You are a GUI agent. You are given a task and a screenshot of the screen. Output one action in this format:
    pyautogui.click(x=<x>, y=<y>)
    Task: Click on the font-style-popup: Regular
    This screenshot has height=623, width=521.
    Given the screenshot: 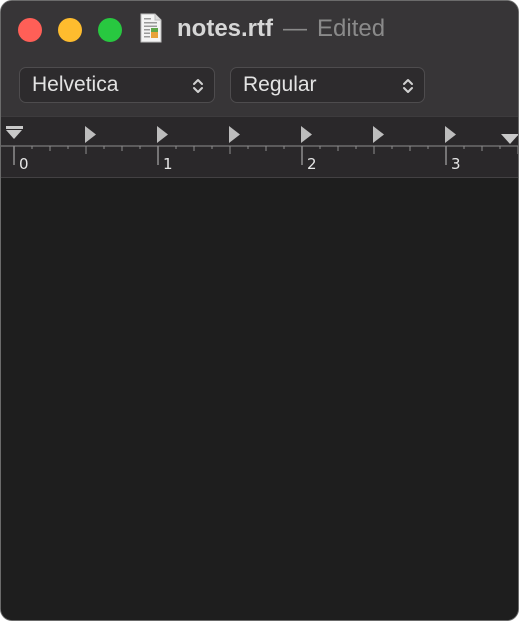 What is the action you would take?
    pyautogui.click(x=327, y=85)
    